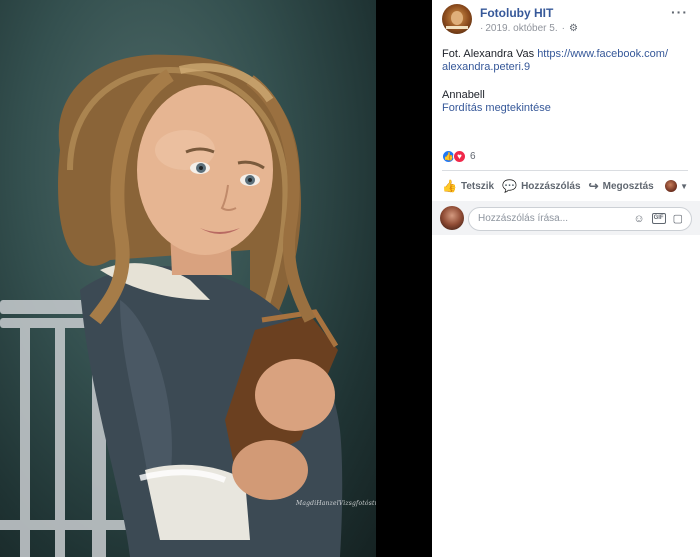 The image size is (700, 557). Describe the element at coordinates (449, 186) in the screenshot. I see `thumbs-up-icon: 👍` at that location.